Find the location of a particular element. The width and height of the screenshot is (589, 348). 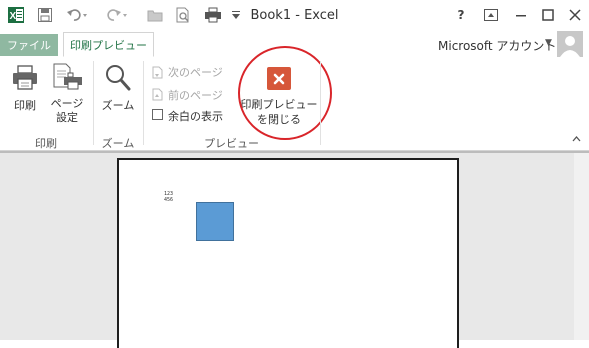

account-label: Microsoft アカウント is located at coordinates (497, 45).